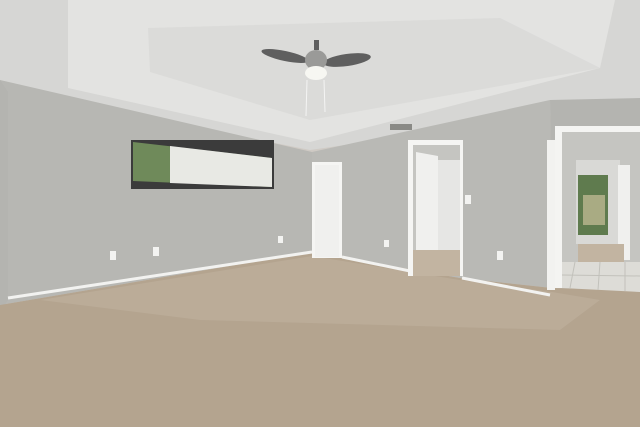  Describe the element at coordinates (386, 243) in the screenshot. I see `outlet-back` at that location.